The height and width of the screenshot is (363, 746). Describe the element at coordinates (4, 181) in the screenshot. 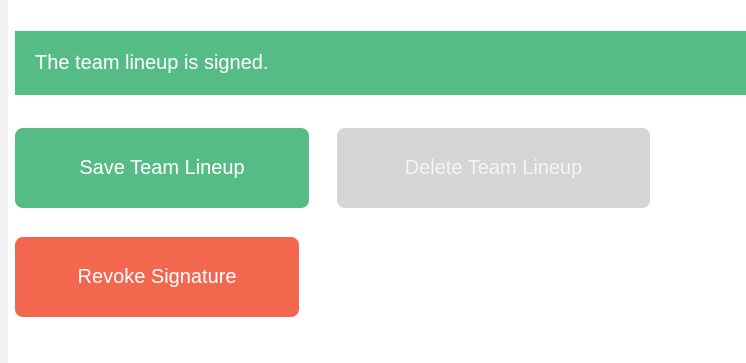

I see `left-edge-divider` at that location.